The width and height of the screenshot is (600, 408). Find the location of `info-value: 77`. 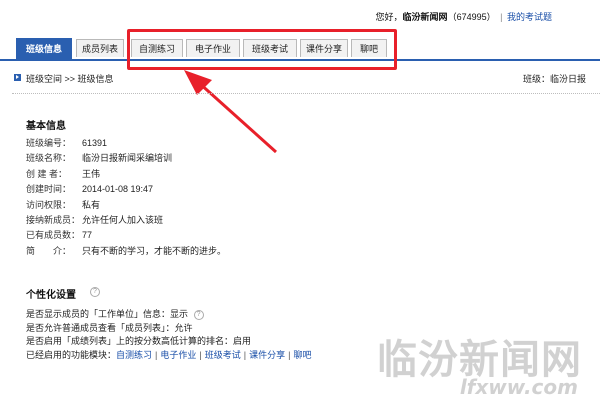

info-value: 77 is located at coordinates (87, 235).